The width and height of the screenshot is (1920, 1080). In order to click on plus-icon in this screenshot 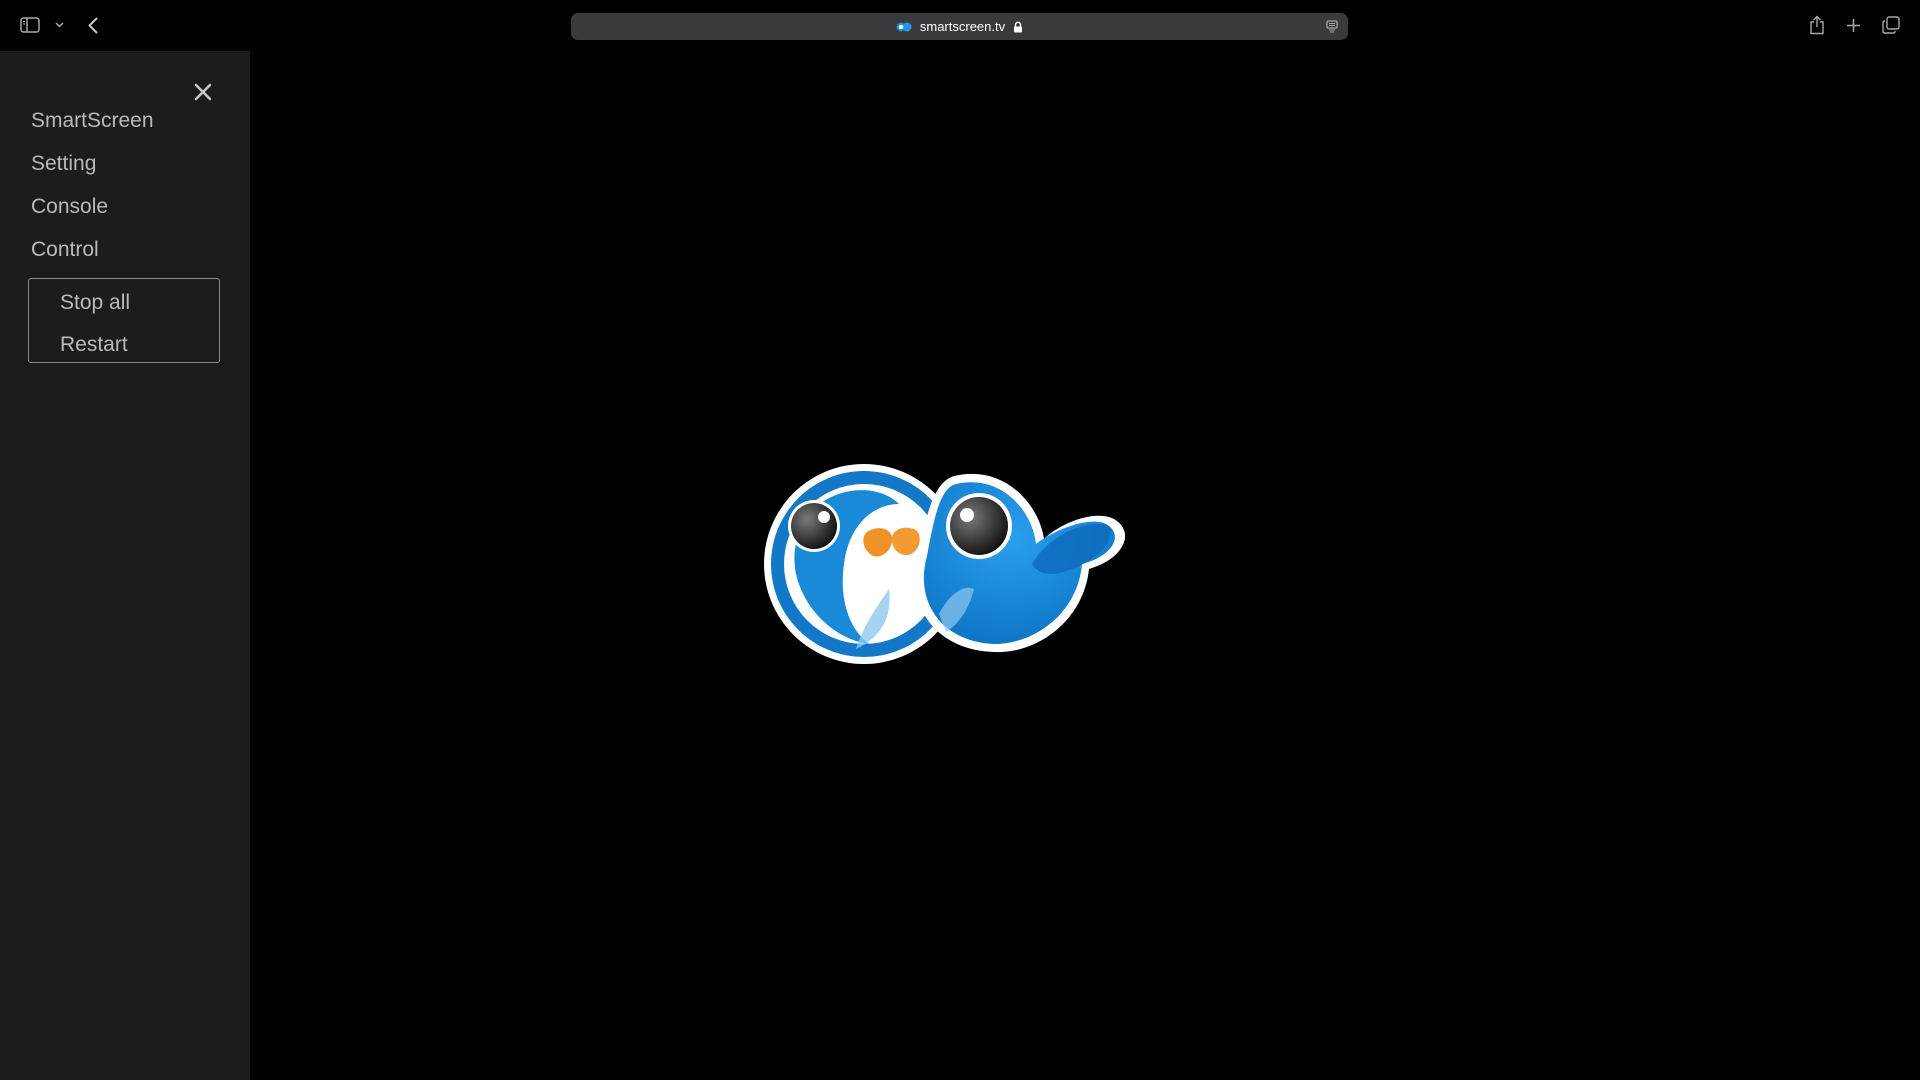, I will do `click(1853, 25)`.